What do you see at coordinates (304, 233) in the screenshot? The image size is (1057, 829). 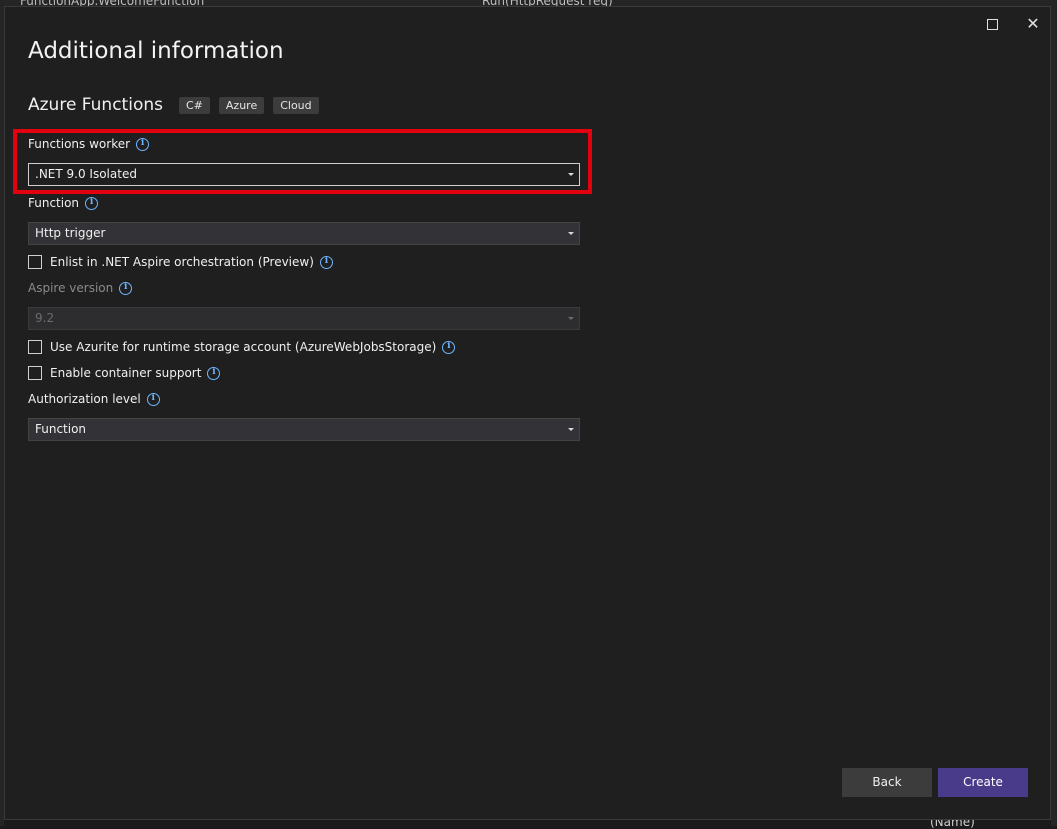 I see `function-select: Http trigger` at bounding box center [304, 233].